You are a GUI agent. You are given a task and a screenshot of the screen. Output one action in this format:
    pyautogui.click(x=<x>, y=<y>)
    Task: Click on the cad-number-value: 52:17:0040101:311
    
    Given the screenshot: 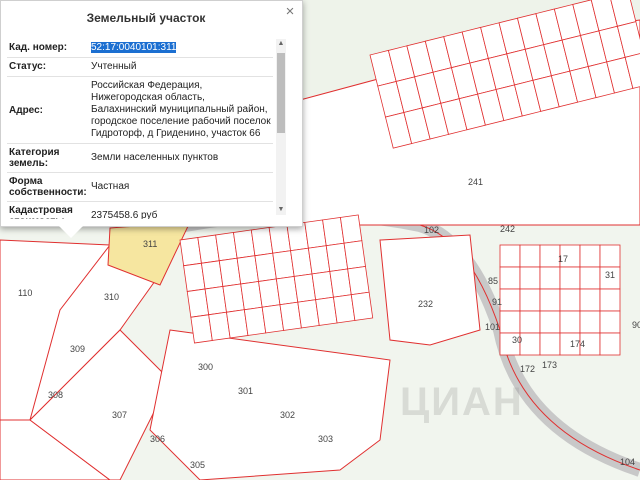 What is the action you would take?
    pyautogui.click(x=134, y=47)
    